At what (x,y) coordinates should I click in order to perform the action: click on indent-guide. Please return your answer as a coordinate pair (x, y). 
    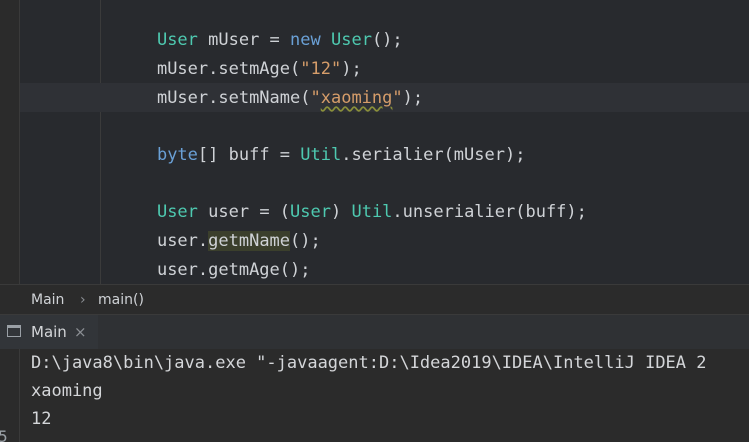
    Looking at the image, I should click on (100, 142).